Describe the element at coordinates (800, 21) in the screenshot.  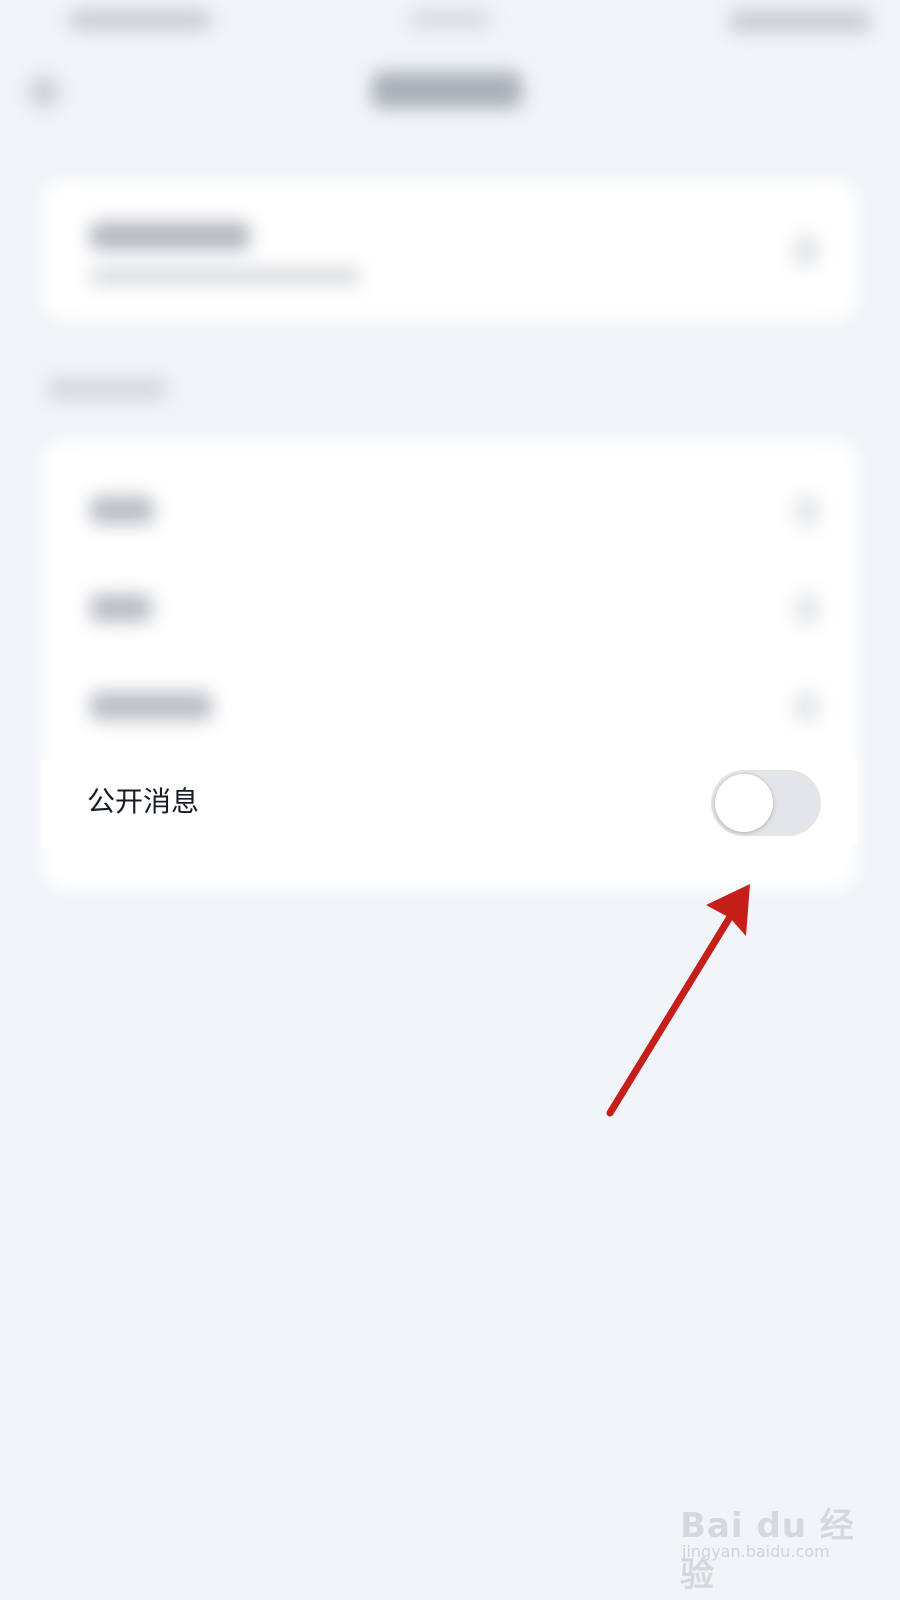
I see `status-icons-blurred` at that location.